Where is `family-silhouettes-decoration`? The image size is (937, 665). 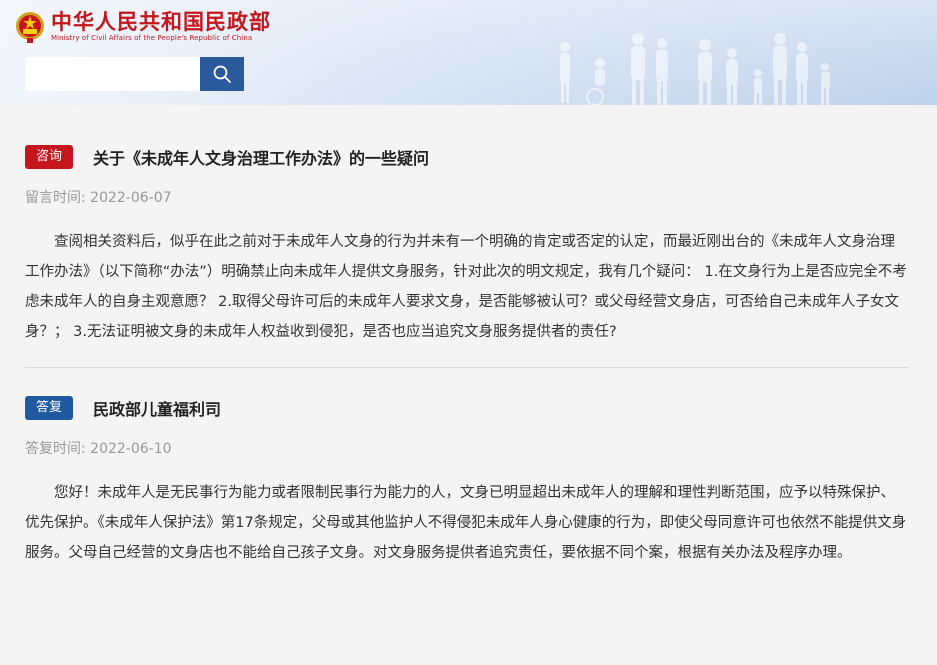 family-silhouettes-decoration is located at coordinates (695, 69).